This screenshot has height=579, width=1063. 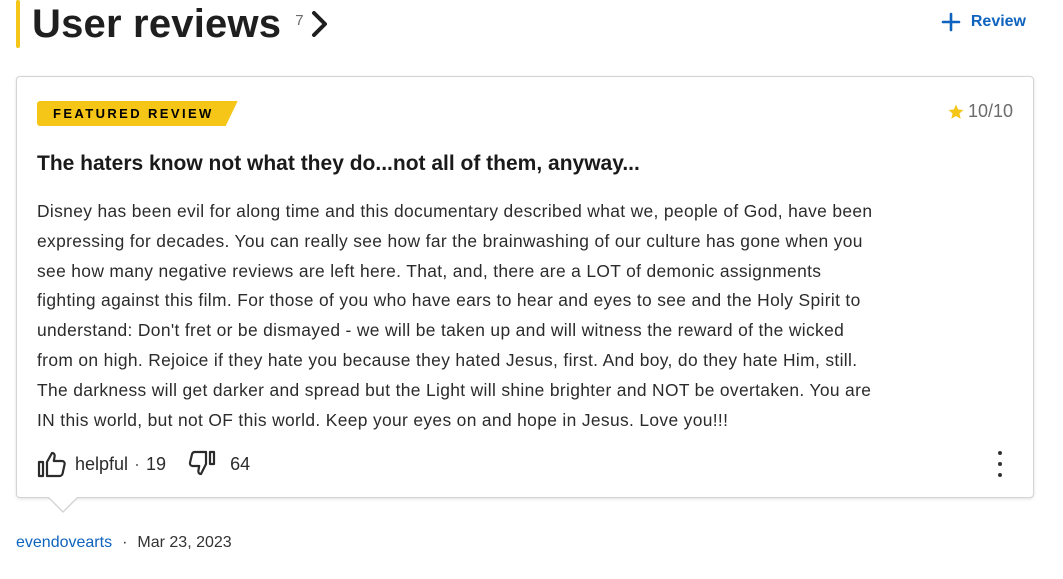 What do you see at coordinates (321, 24) in the screenshot?
I see `chevron-right-icon` at bounding box center [321, 24].